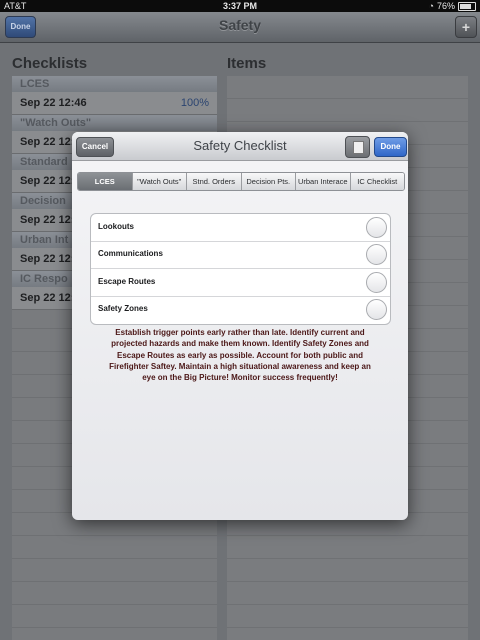 This screenshot has height=640, width=480. What do you see at coordinates (116, 226) in the screenshot?
I see `checklist-item-label: Lookouts` at bounding box center [116, 226].